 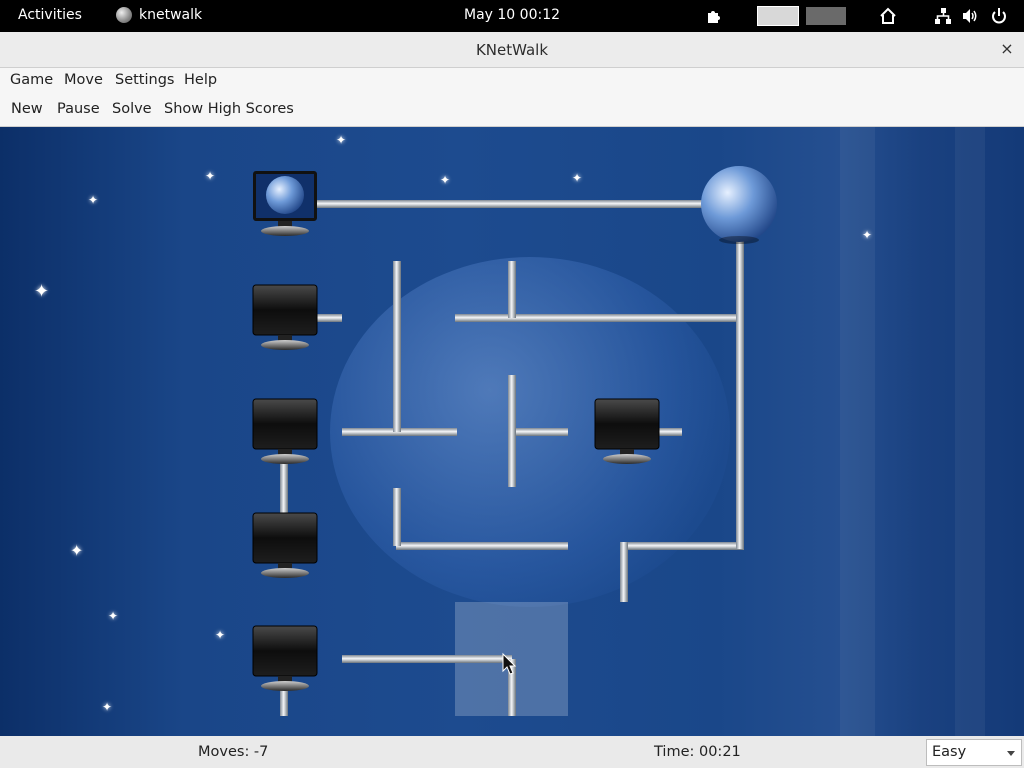 I want to click on menu-move-label: Move, so click(x=83, y=80).